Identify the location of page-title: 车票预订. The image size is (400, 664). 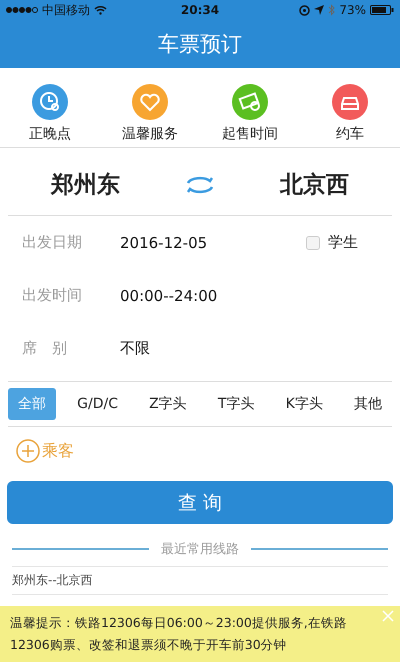
(200, 44).